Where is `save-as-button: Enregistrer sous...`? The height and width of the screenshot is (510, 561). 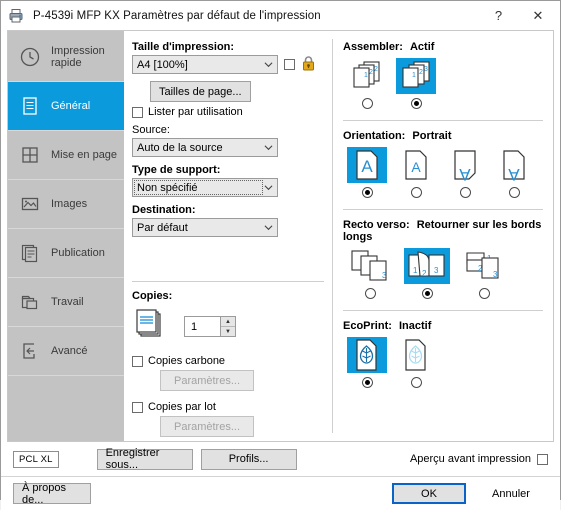 save-as-button: Enregistrer sous... is located at coordinates (144, 459).